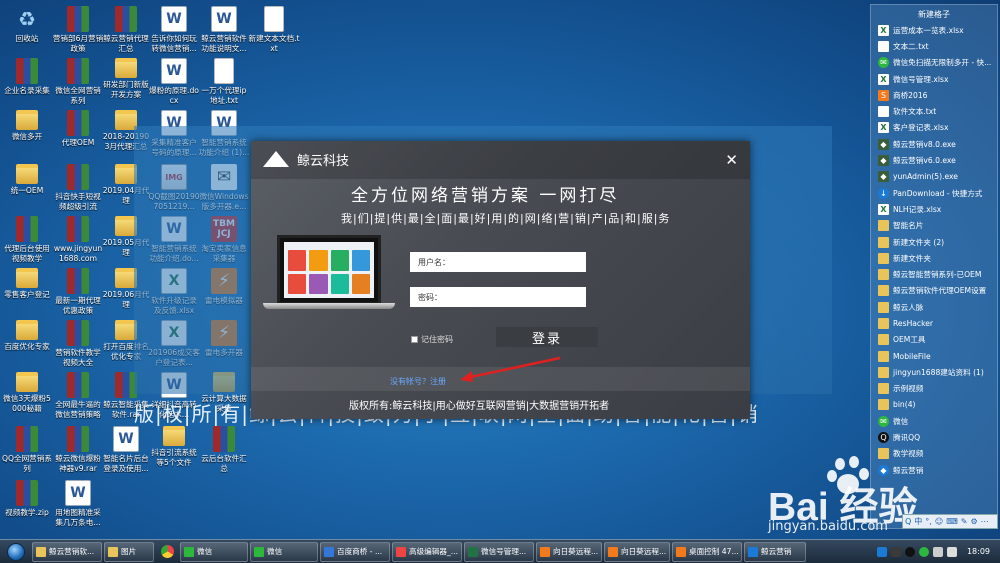 The width and height of the screenshot is (1000, 563). I want to click on panel-item: bin(4), so click(934, 405).